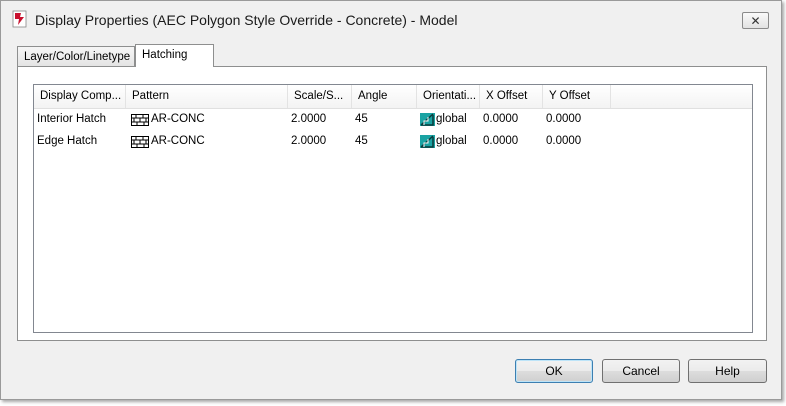 The image size is (786, 406). Describe the element at coordinates (19, 19) in the screenshot. I see `autocad-app-icon` at that location.